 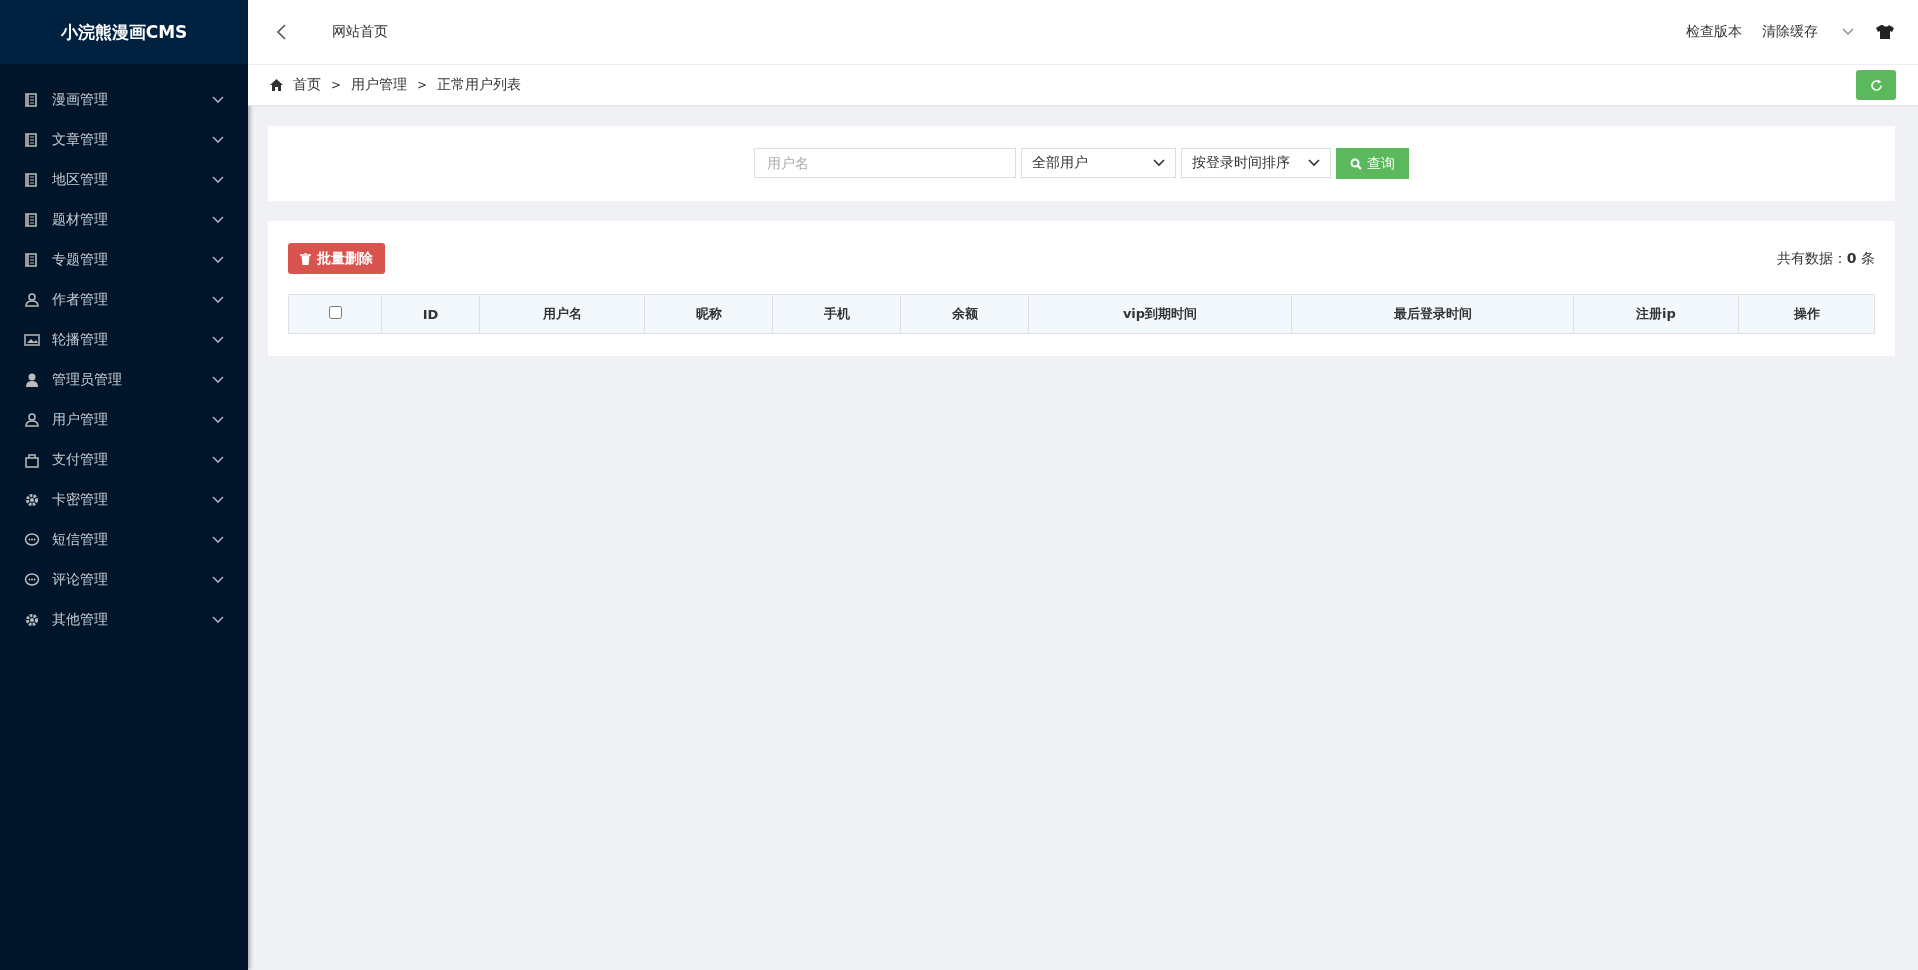 What do you see at coordinates (379, 85) in the screenshot?
I see `breadcrumb-link: 用户管理` at bounding box center [379, 85].